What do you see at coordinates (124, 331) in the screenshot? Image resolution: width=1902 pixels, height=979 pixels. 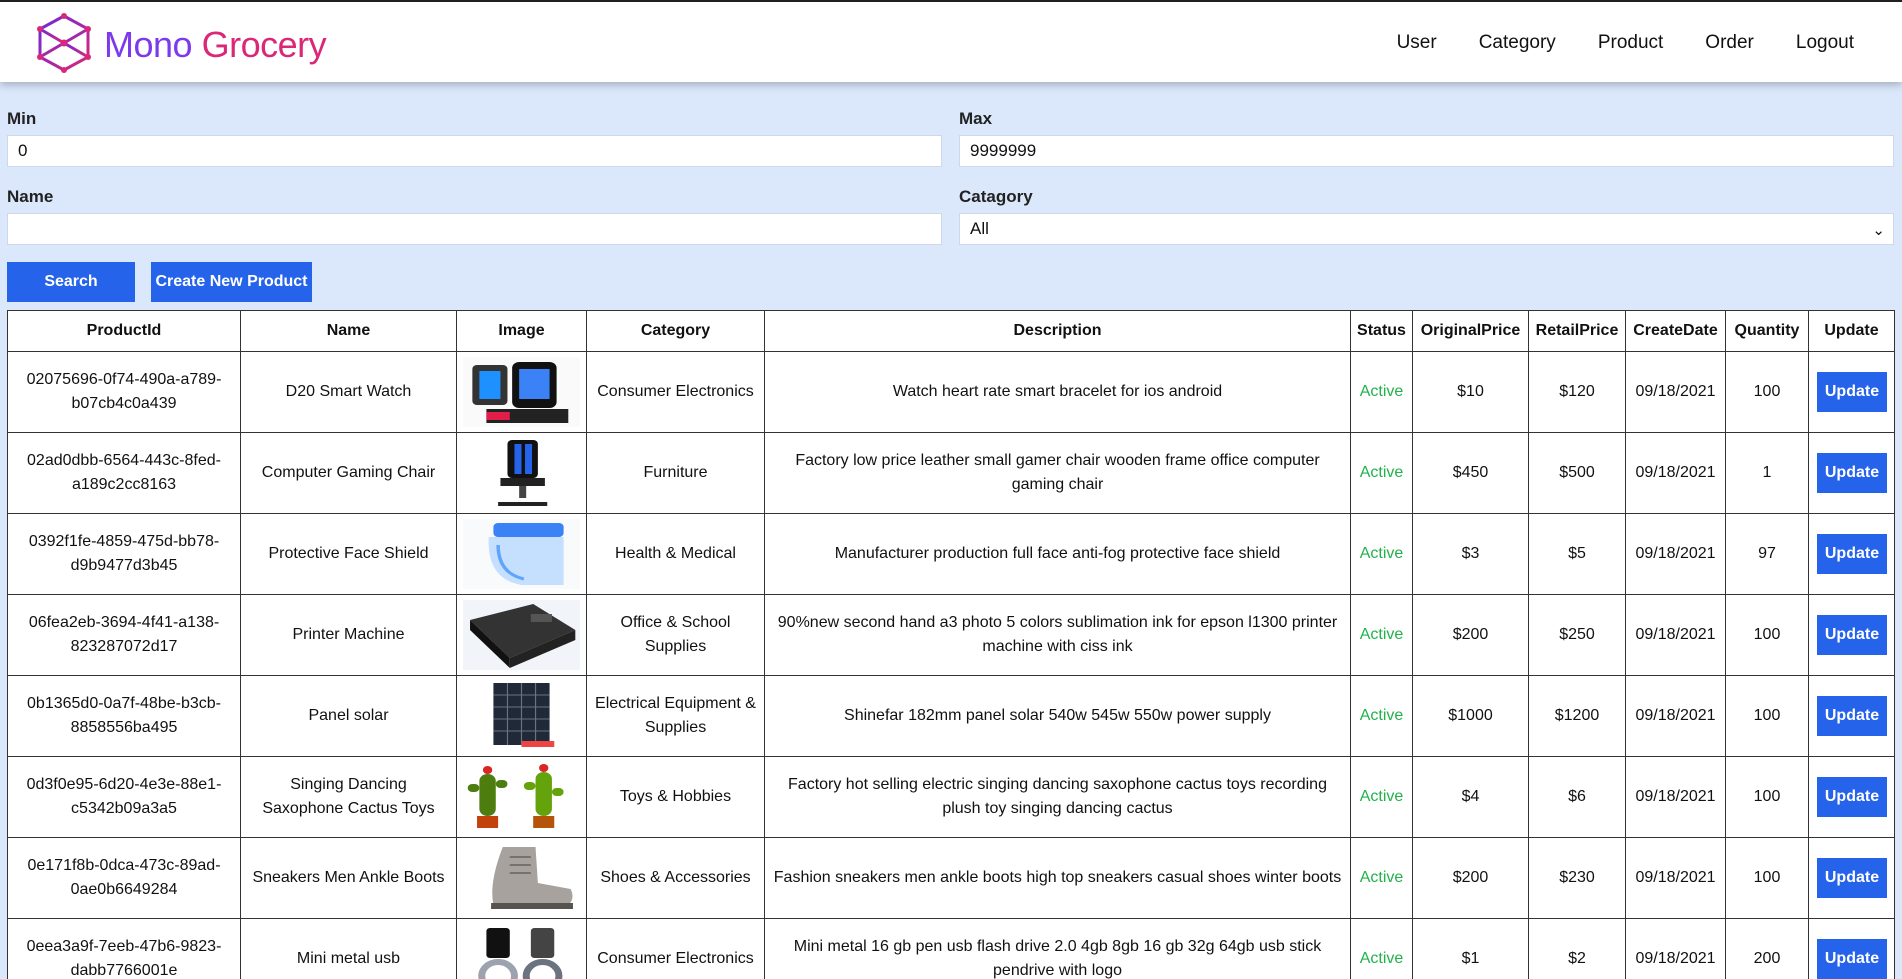 I see `header-product-id: ProductId` at bounding box center [124, 331].